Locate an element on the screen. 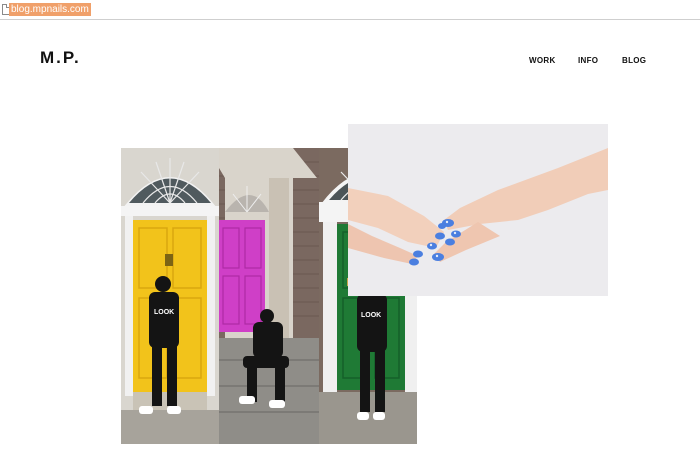  gallery-image-nails is located at coordinates (478, 210).